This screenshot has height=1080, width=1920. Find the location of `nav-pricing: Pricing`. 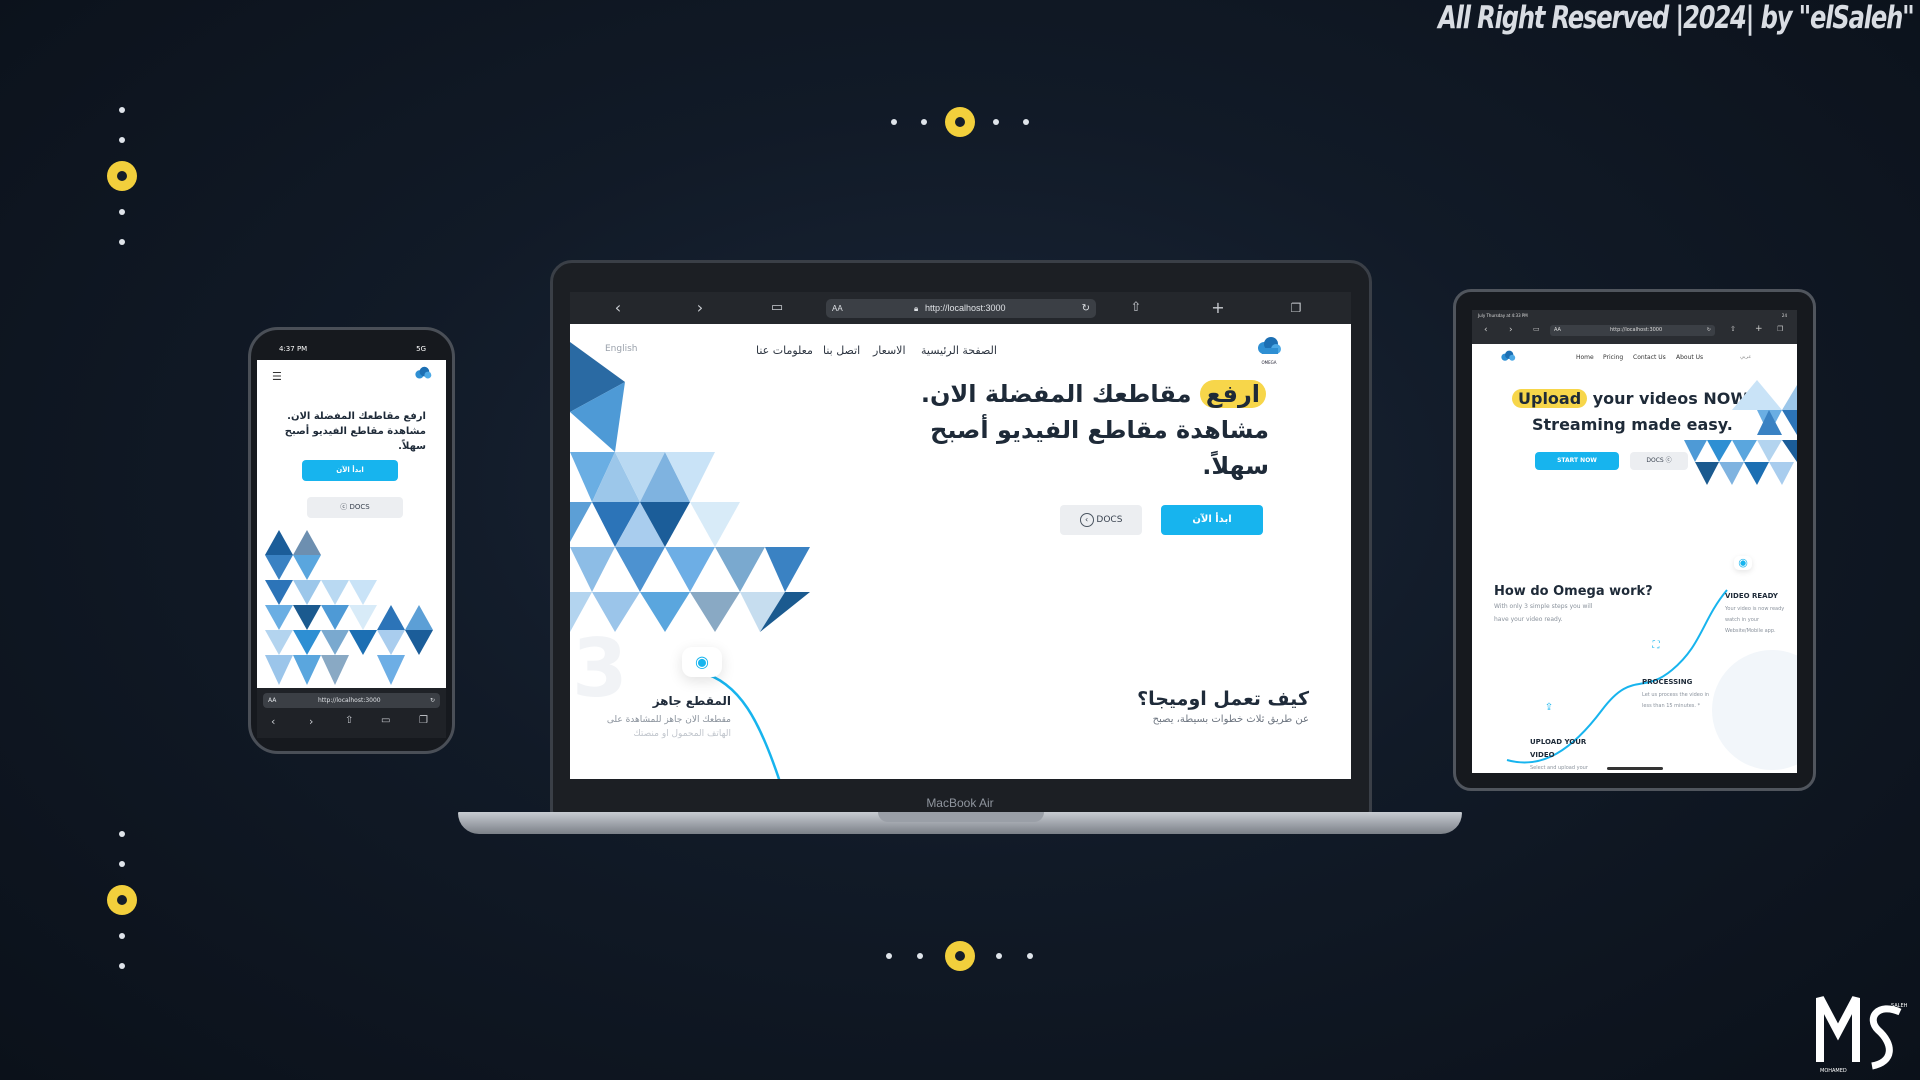

nav-pricing: Pricing is located at coordinates (1613, 357).